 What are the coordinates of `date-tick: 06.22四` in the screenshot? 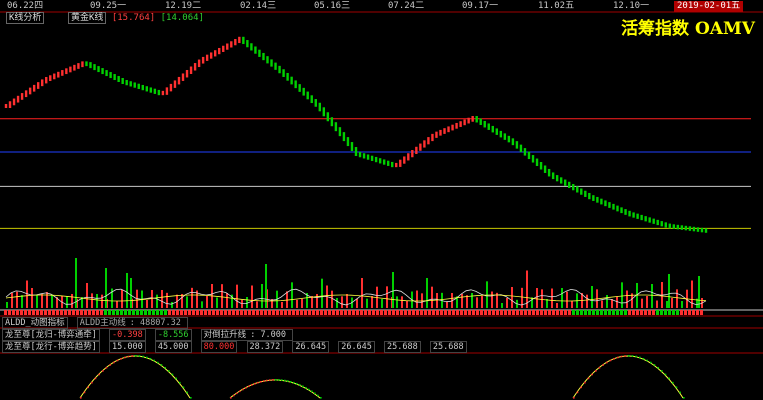 It's located at (25, 6).